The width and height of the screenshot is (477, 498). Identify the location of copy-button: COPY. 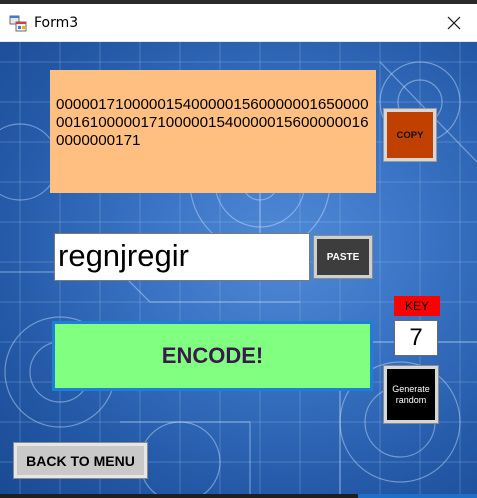
(410, 135).